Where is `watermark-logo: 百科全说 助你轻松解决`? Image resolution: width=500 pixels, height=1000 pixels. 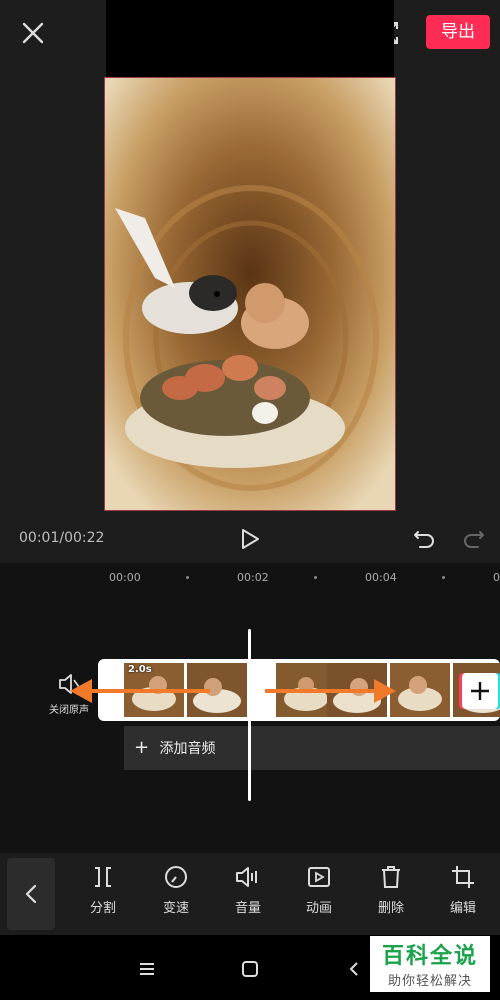
watermark-logo: 百科全说 助你轻松解决 is located at coordinates (430, 964).